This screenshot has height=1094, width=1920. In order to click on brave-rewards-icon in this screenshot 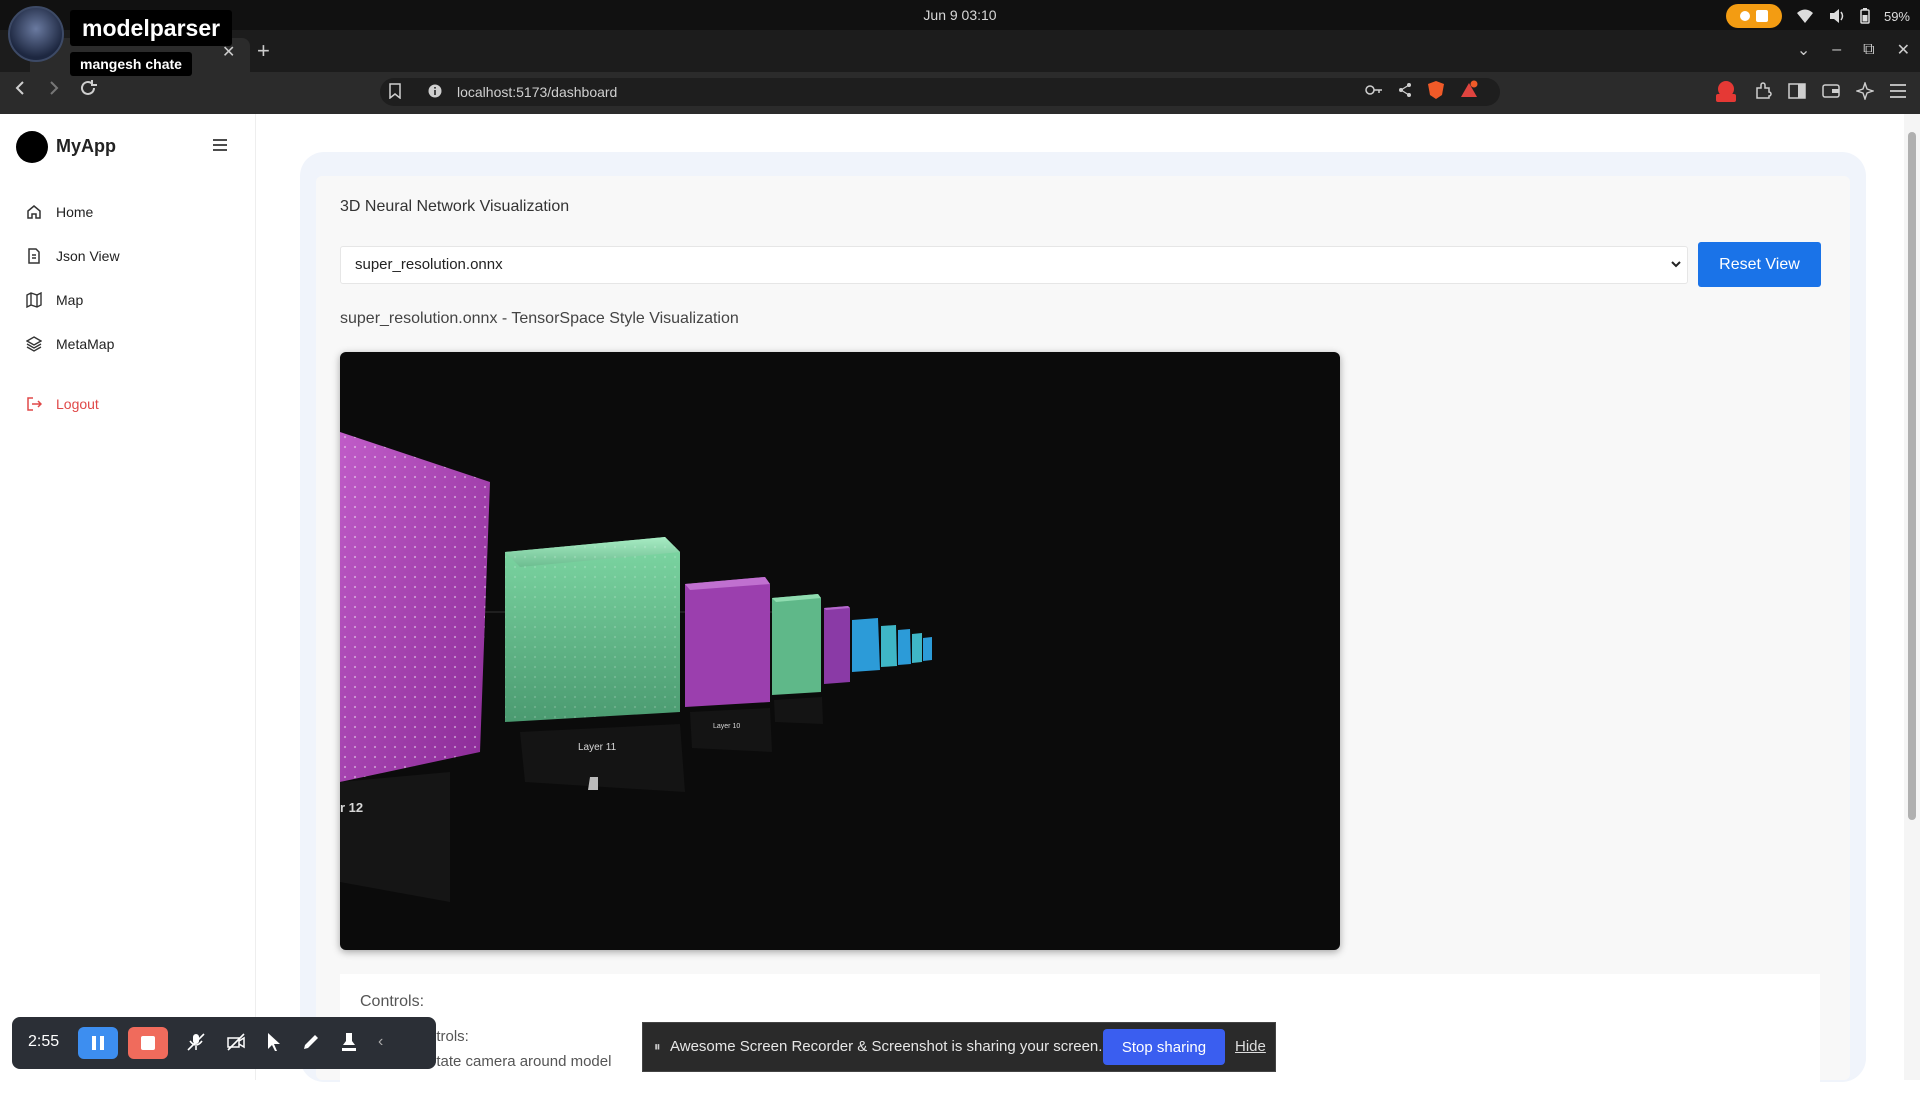, I will do `click(1469, 90)`.